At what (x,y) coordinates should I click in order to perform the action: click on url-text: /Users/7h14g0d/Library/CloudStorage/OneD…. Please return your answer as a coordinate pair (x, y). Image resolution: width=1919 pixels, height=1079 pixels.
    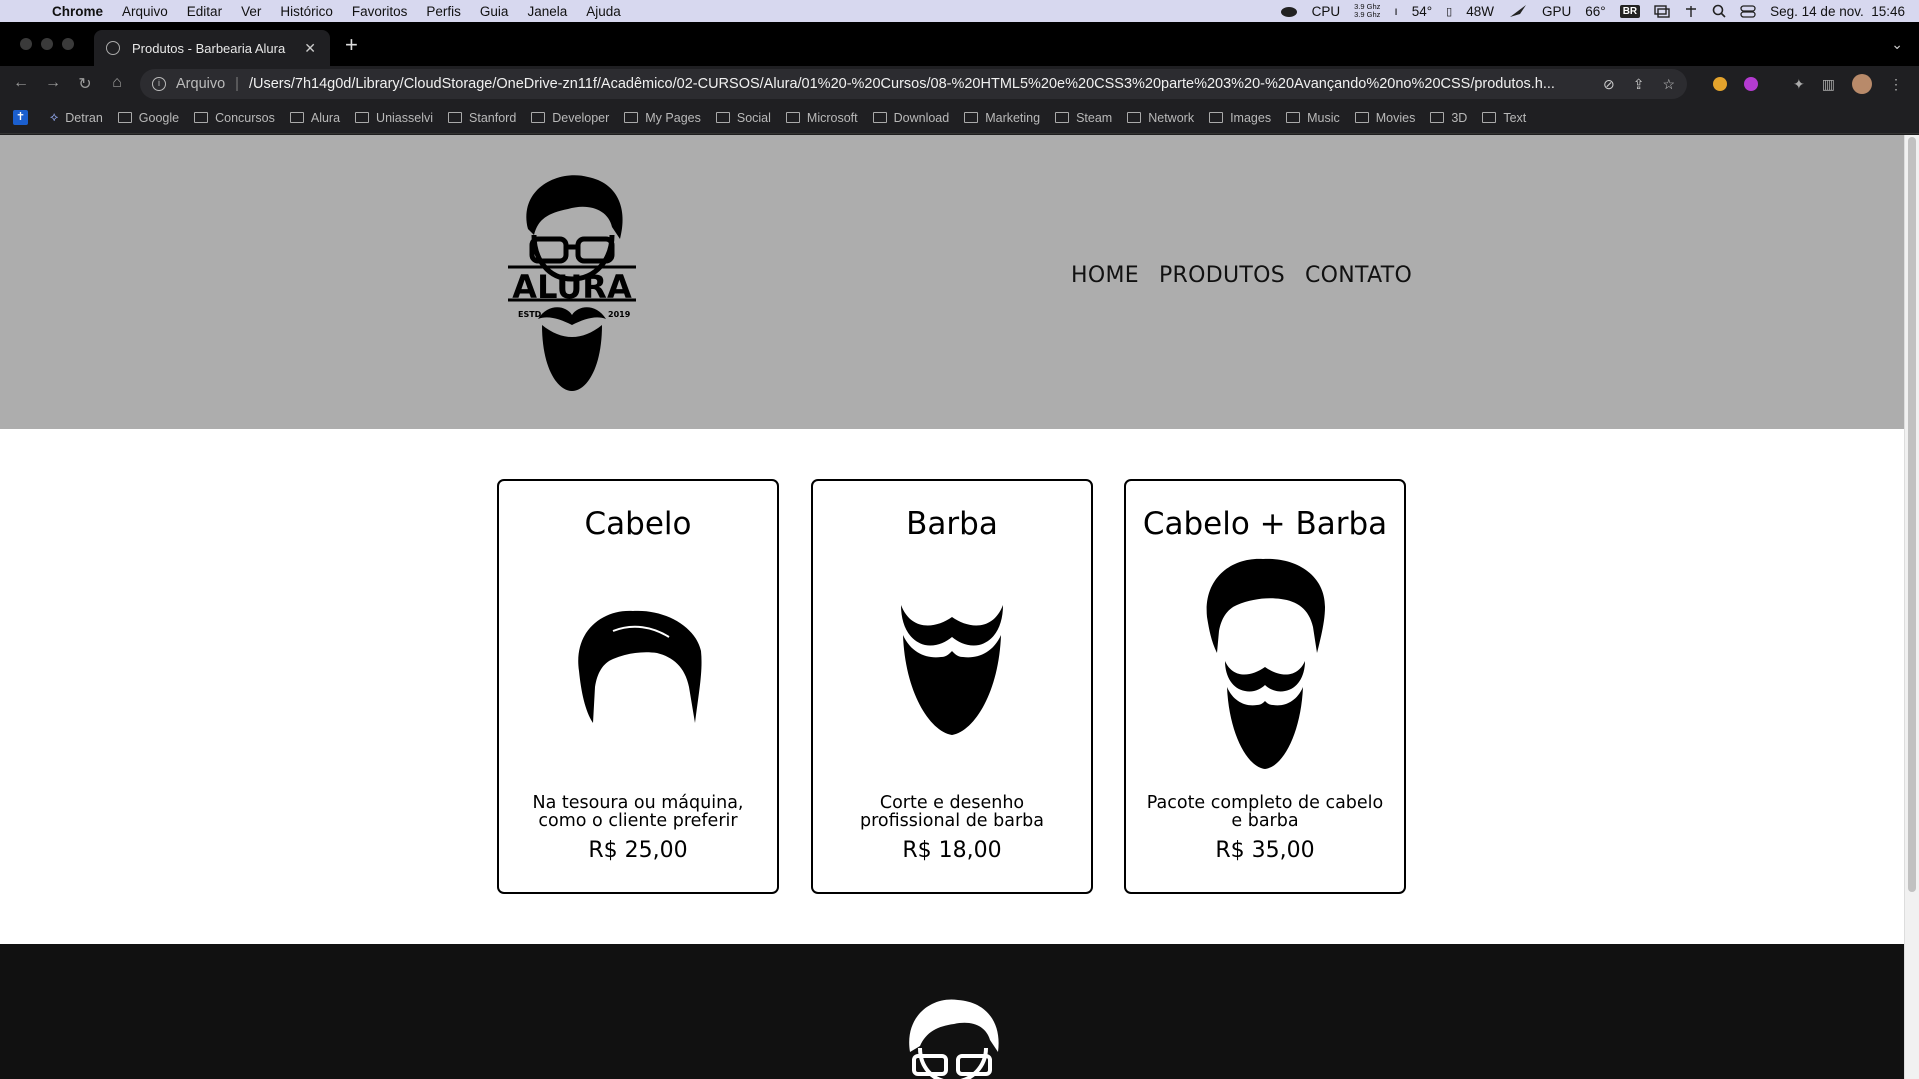
    Looking at the image, I should click on (926, 84).